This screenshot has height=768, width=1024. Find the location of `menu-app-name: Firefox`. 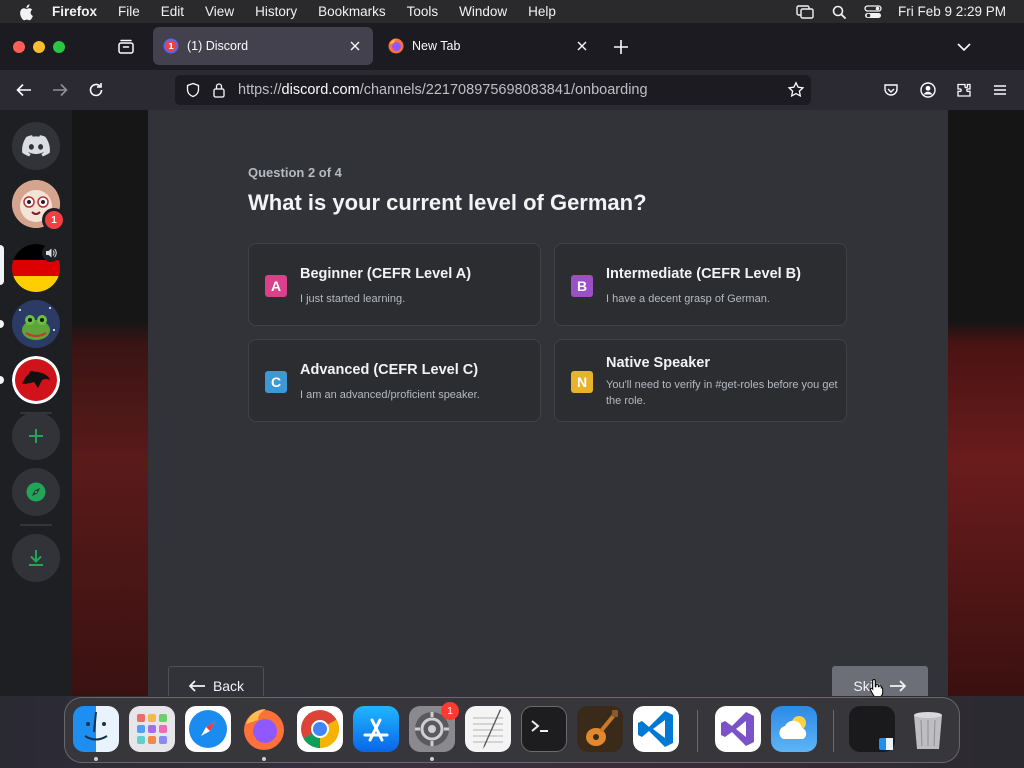

menu-app-name: Firefox is located at coordinates (74, 11).